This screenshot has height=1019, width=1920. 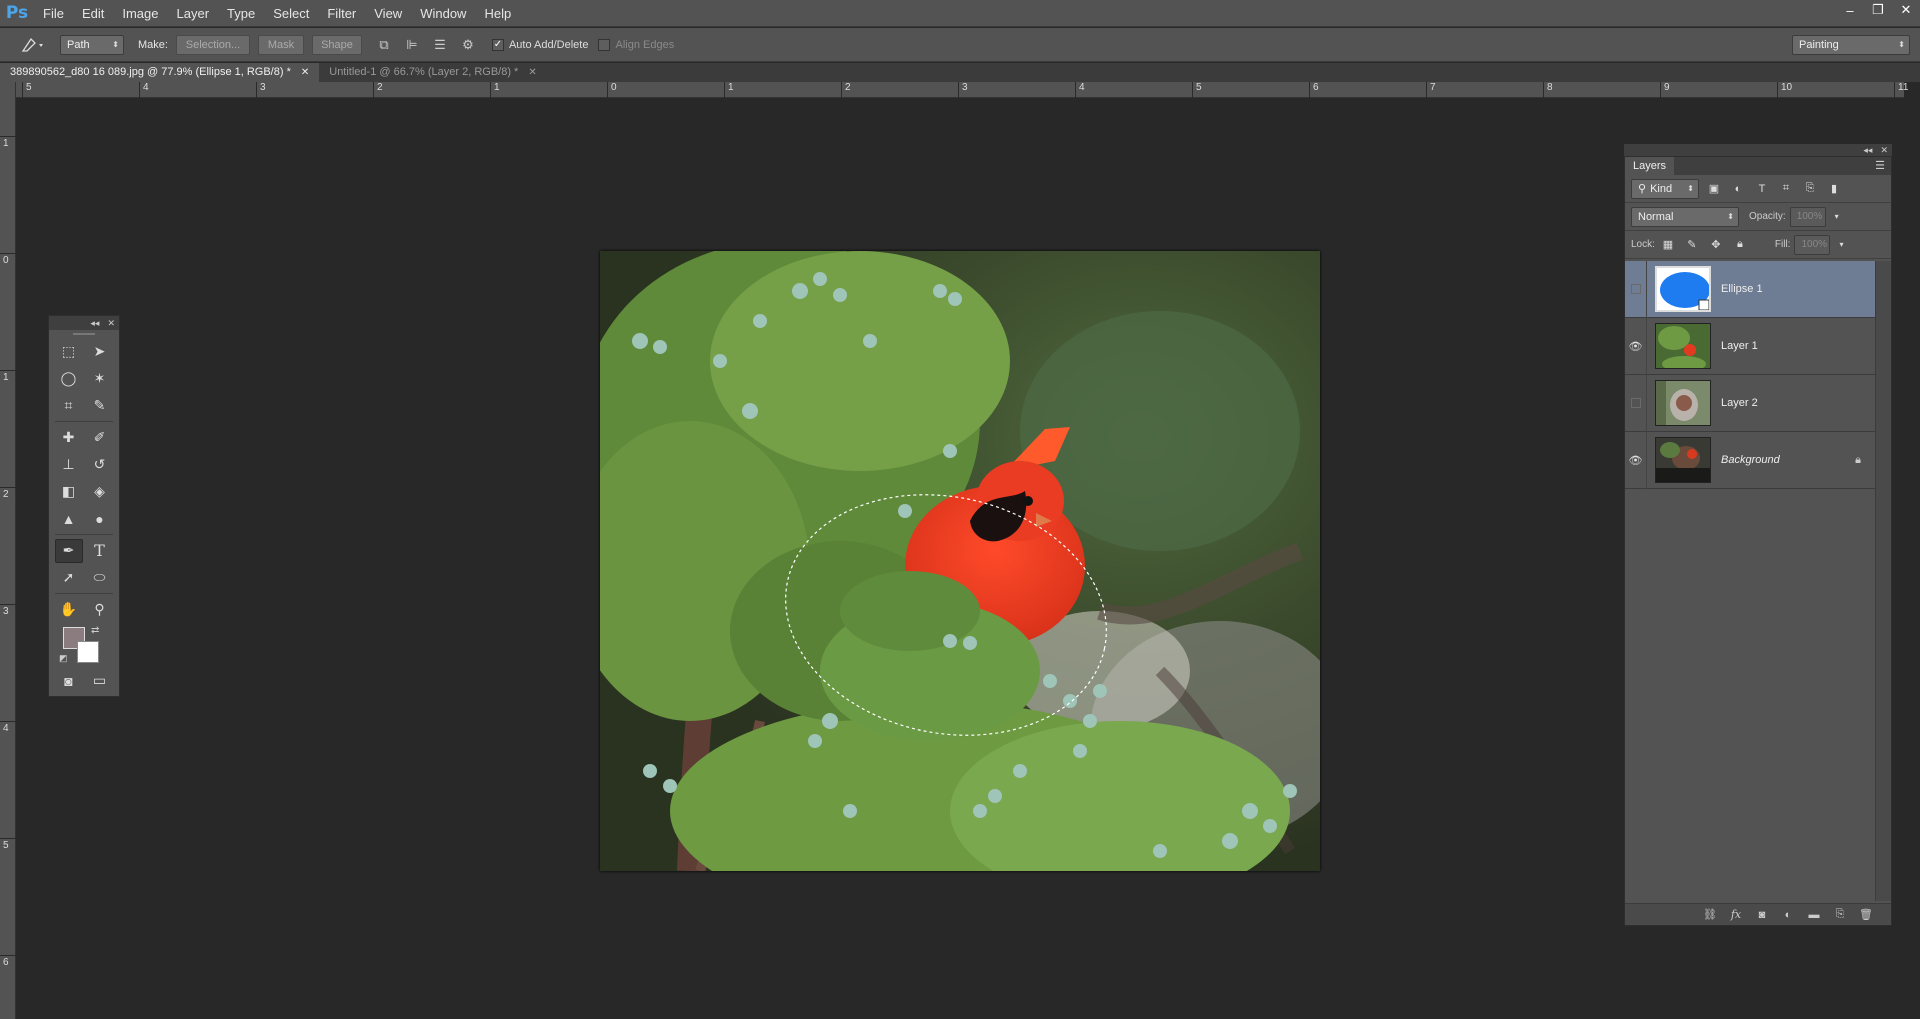 I want to click on blend-mode-select: Normal ⬍, so click(x=1685, y=216).